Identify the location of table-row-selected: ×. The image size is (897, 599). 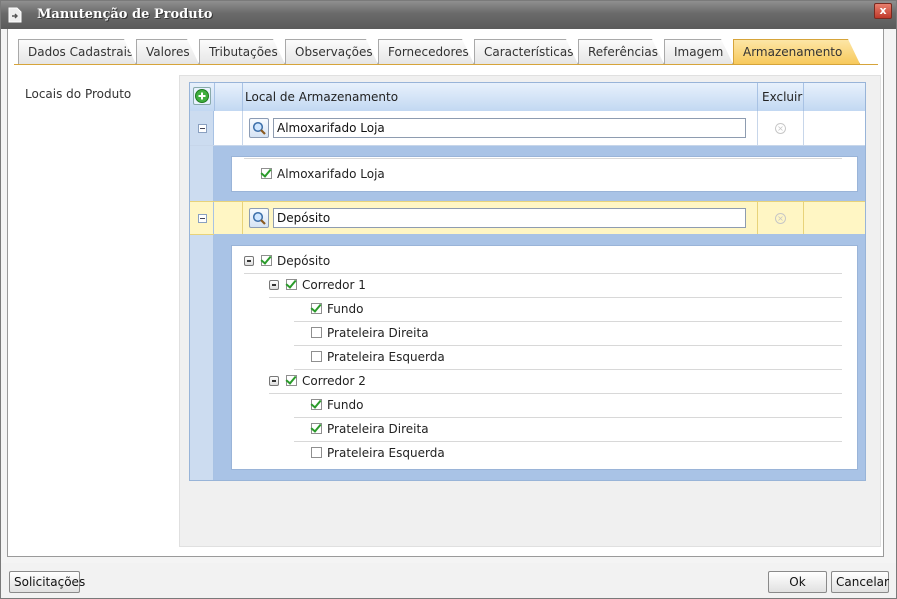
(527, 218).